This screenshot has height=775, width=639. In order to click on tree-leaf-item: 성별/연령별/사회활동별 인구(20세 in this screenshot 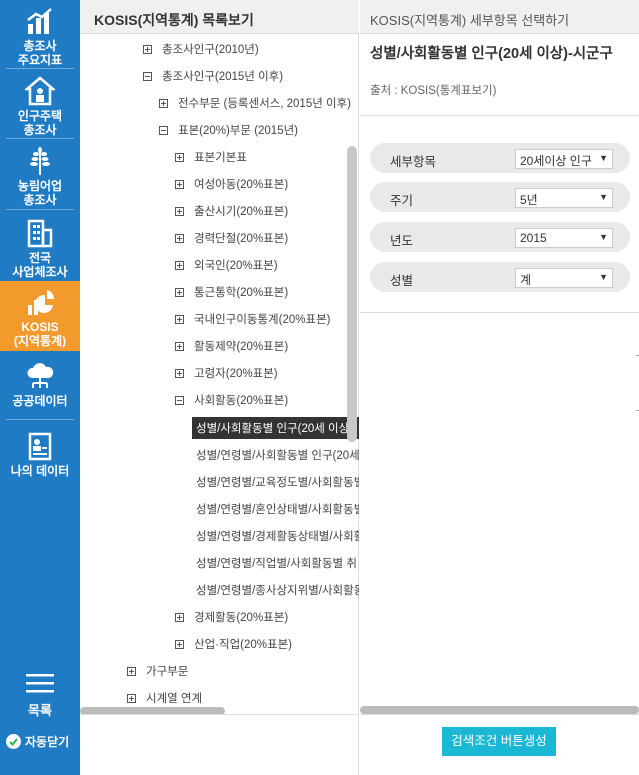, I will do `click(277, 455)`.